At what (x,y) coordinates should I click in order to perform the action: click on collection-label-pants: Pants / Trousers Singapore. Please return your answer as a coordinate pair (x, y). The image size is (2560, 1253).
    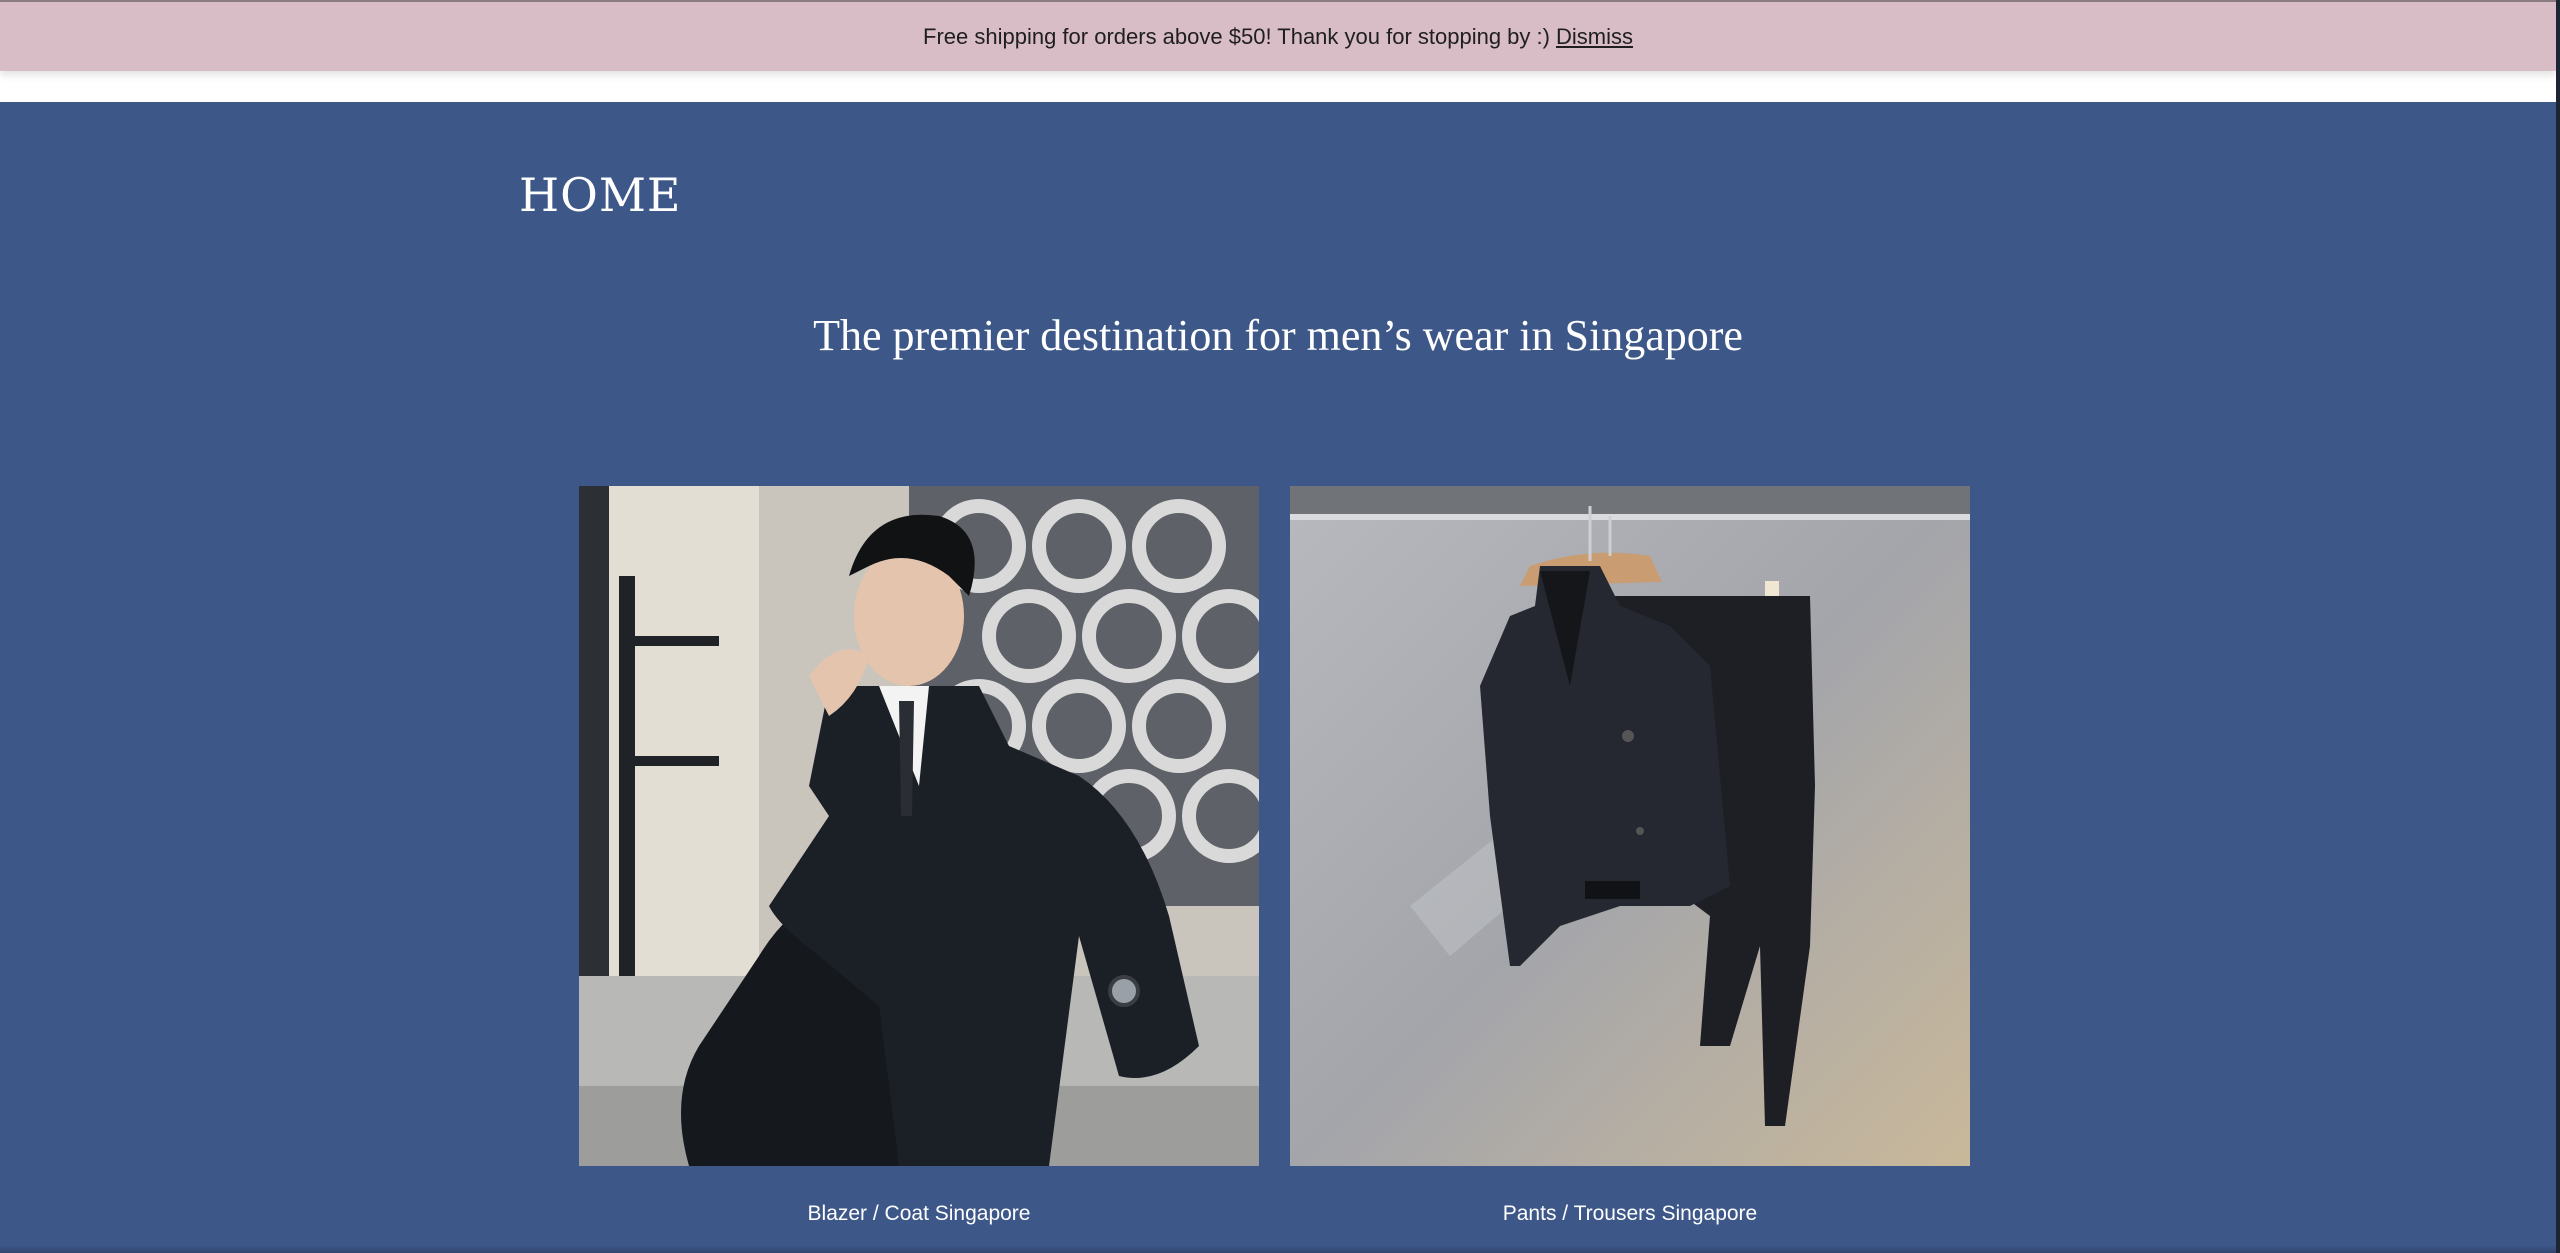
    Looking at the image, I should click on (1630, 1213).